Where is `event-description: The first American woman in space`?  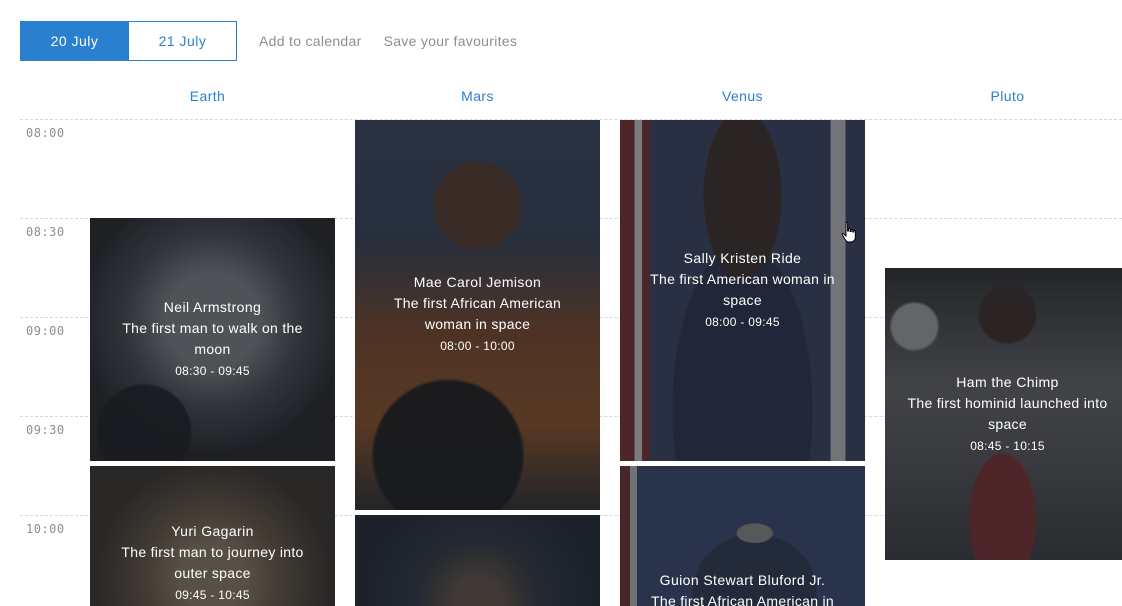 event-description: The first American woman in space is located at coordinates (742, 289).